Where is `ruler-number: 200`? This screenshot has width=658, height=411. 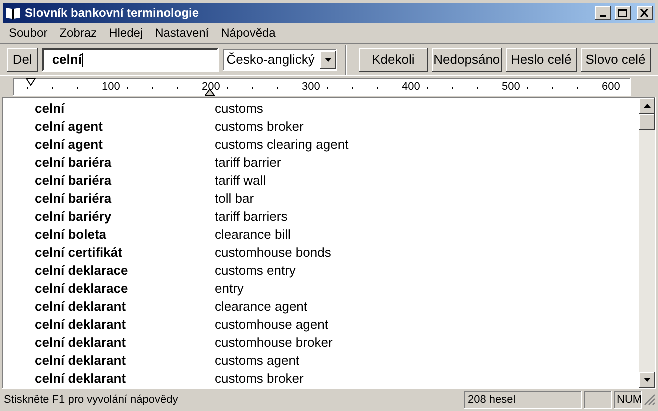 ruler-number: 200 is located at coordinates (211, 87).